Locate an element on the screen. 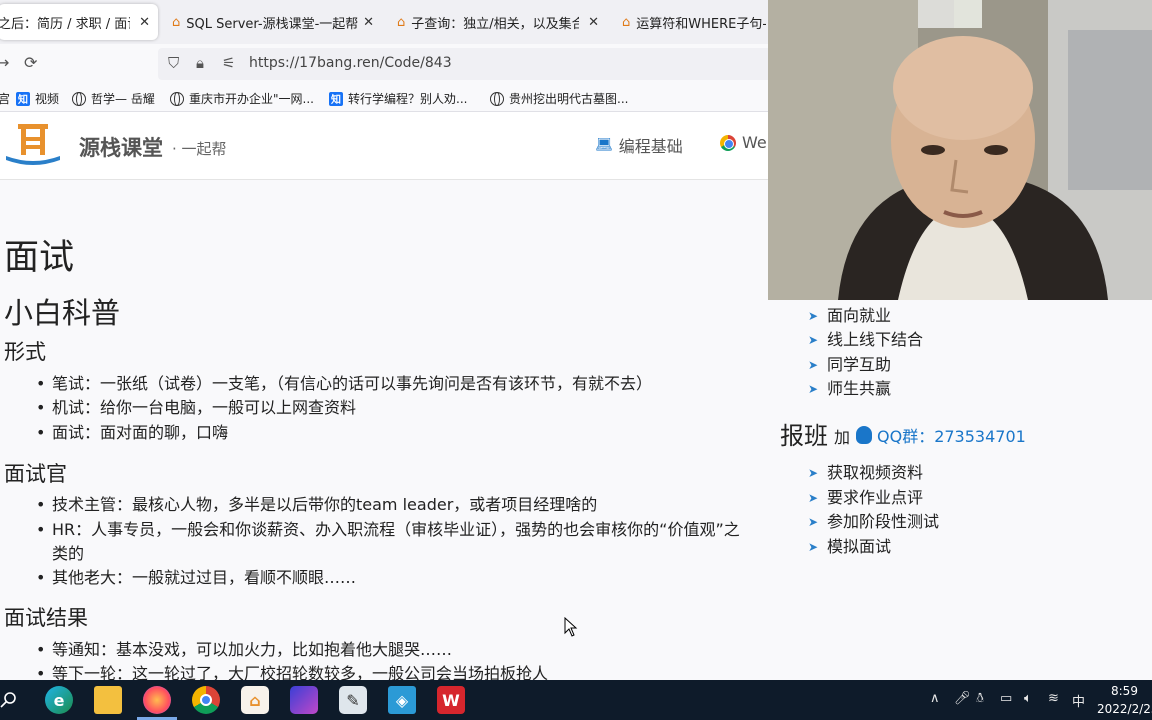 This screenshot has height=720, width=1152. subsection-heading: 形式 is located at coordinates (25, 352).